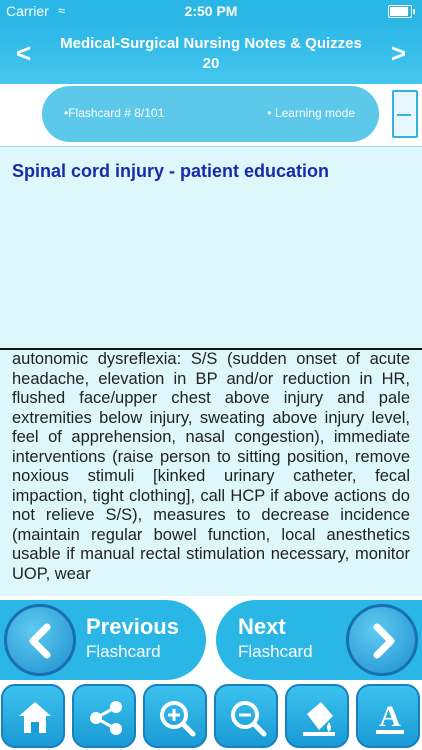  What do you see at coordinates (211, 717) in the screenshot?
I see `bottom-toolbar: A` at bounding box center [211, 717].